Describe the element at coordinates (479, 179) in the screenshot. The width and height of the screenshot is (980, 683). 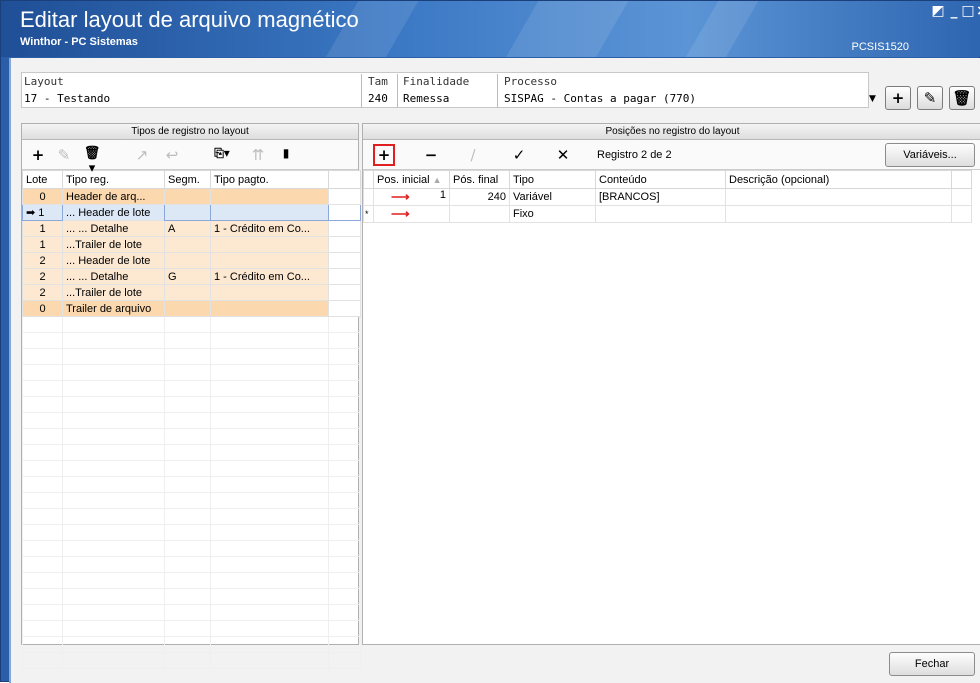
I see `col-pos-final: Pós. final` at that location.